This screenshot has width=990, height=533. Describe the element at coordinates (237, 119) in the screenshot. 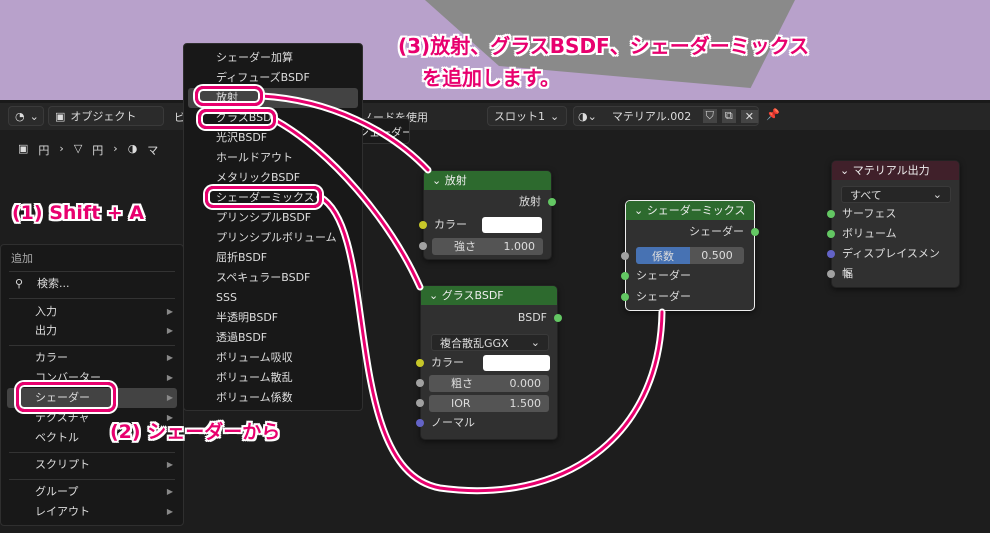

I see `highlight-glass` at that location.